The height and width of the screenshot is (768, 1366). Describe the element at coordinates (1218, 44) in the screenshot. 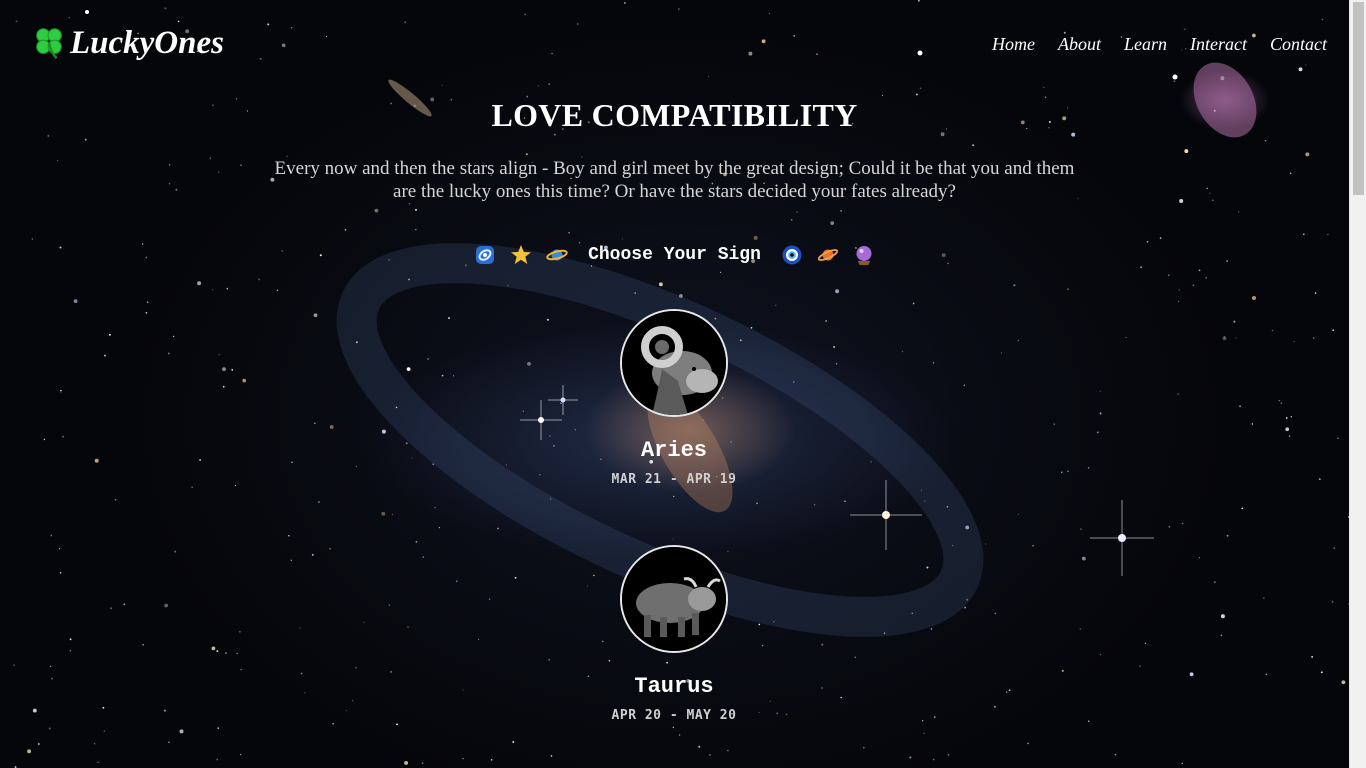

I see `nav-interact: Interact` at that location.